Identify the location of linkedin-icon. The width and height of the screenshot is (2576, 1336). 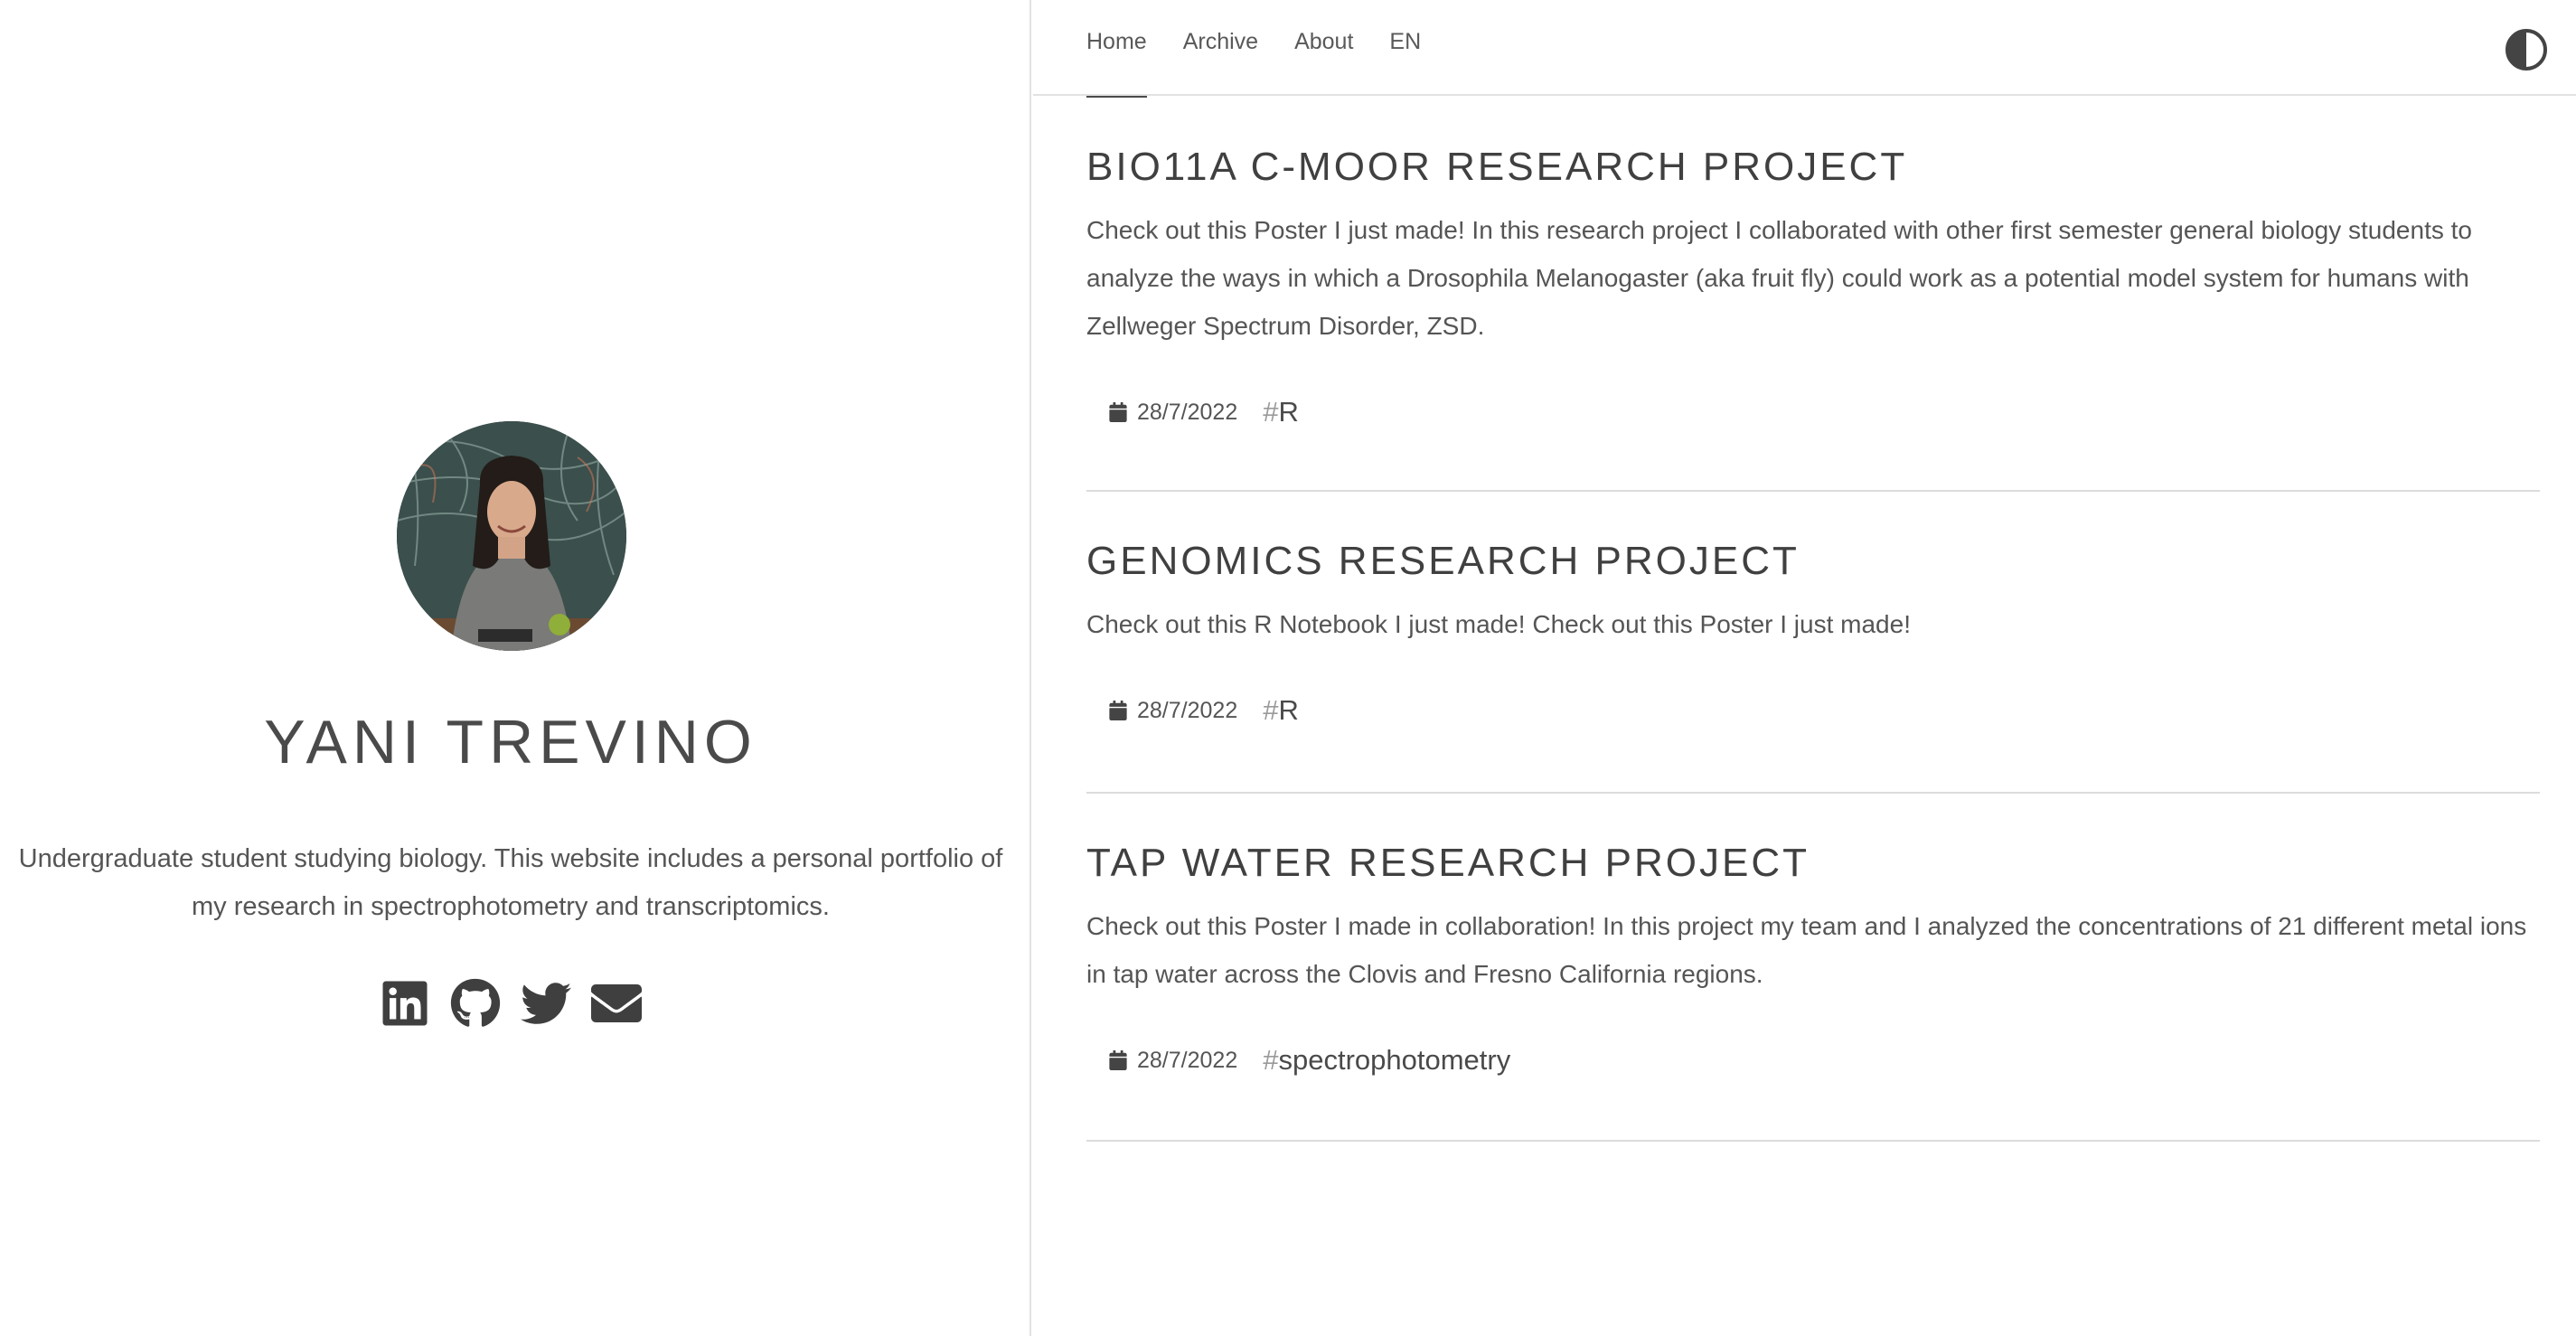
(405, 1003).